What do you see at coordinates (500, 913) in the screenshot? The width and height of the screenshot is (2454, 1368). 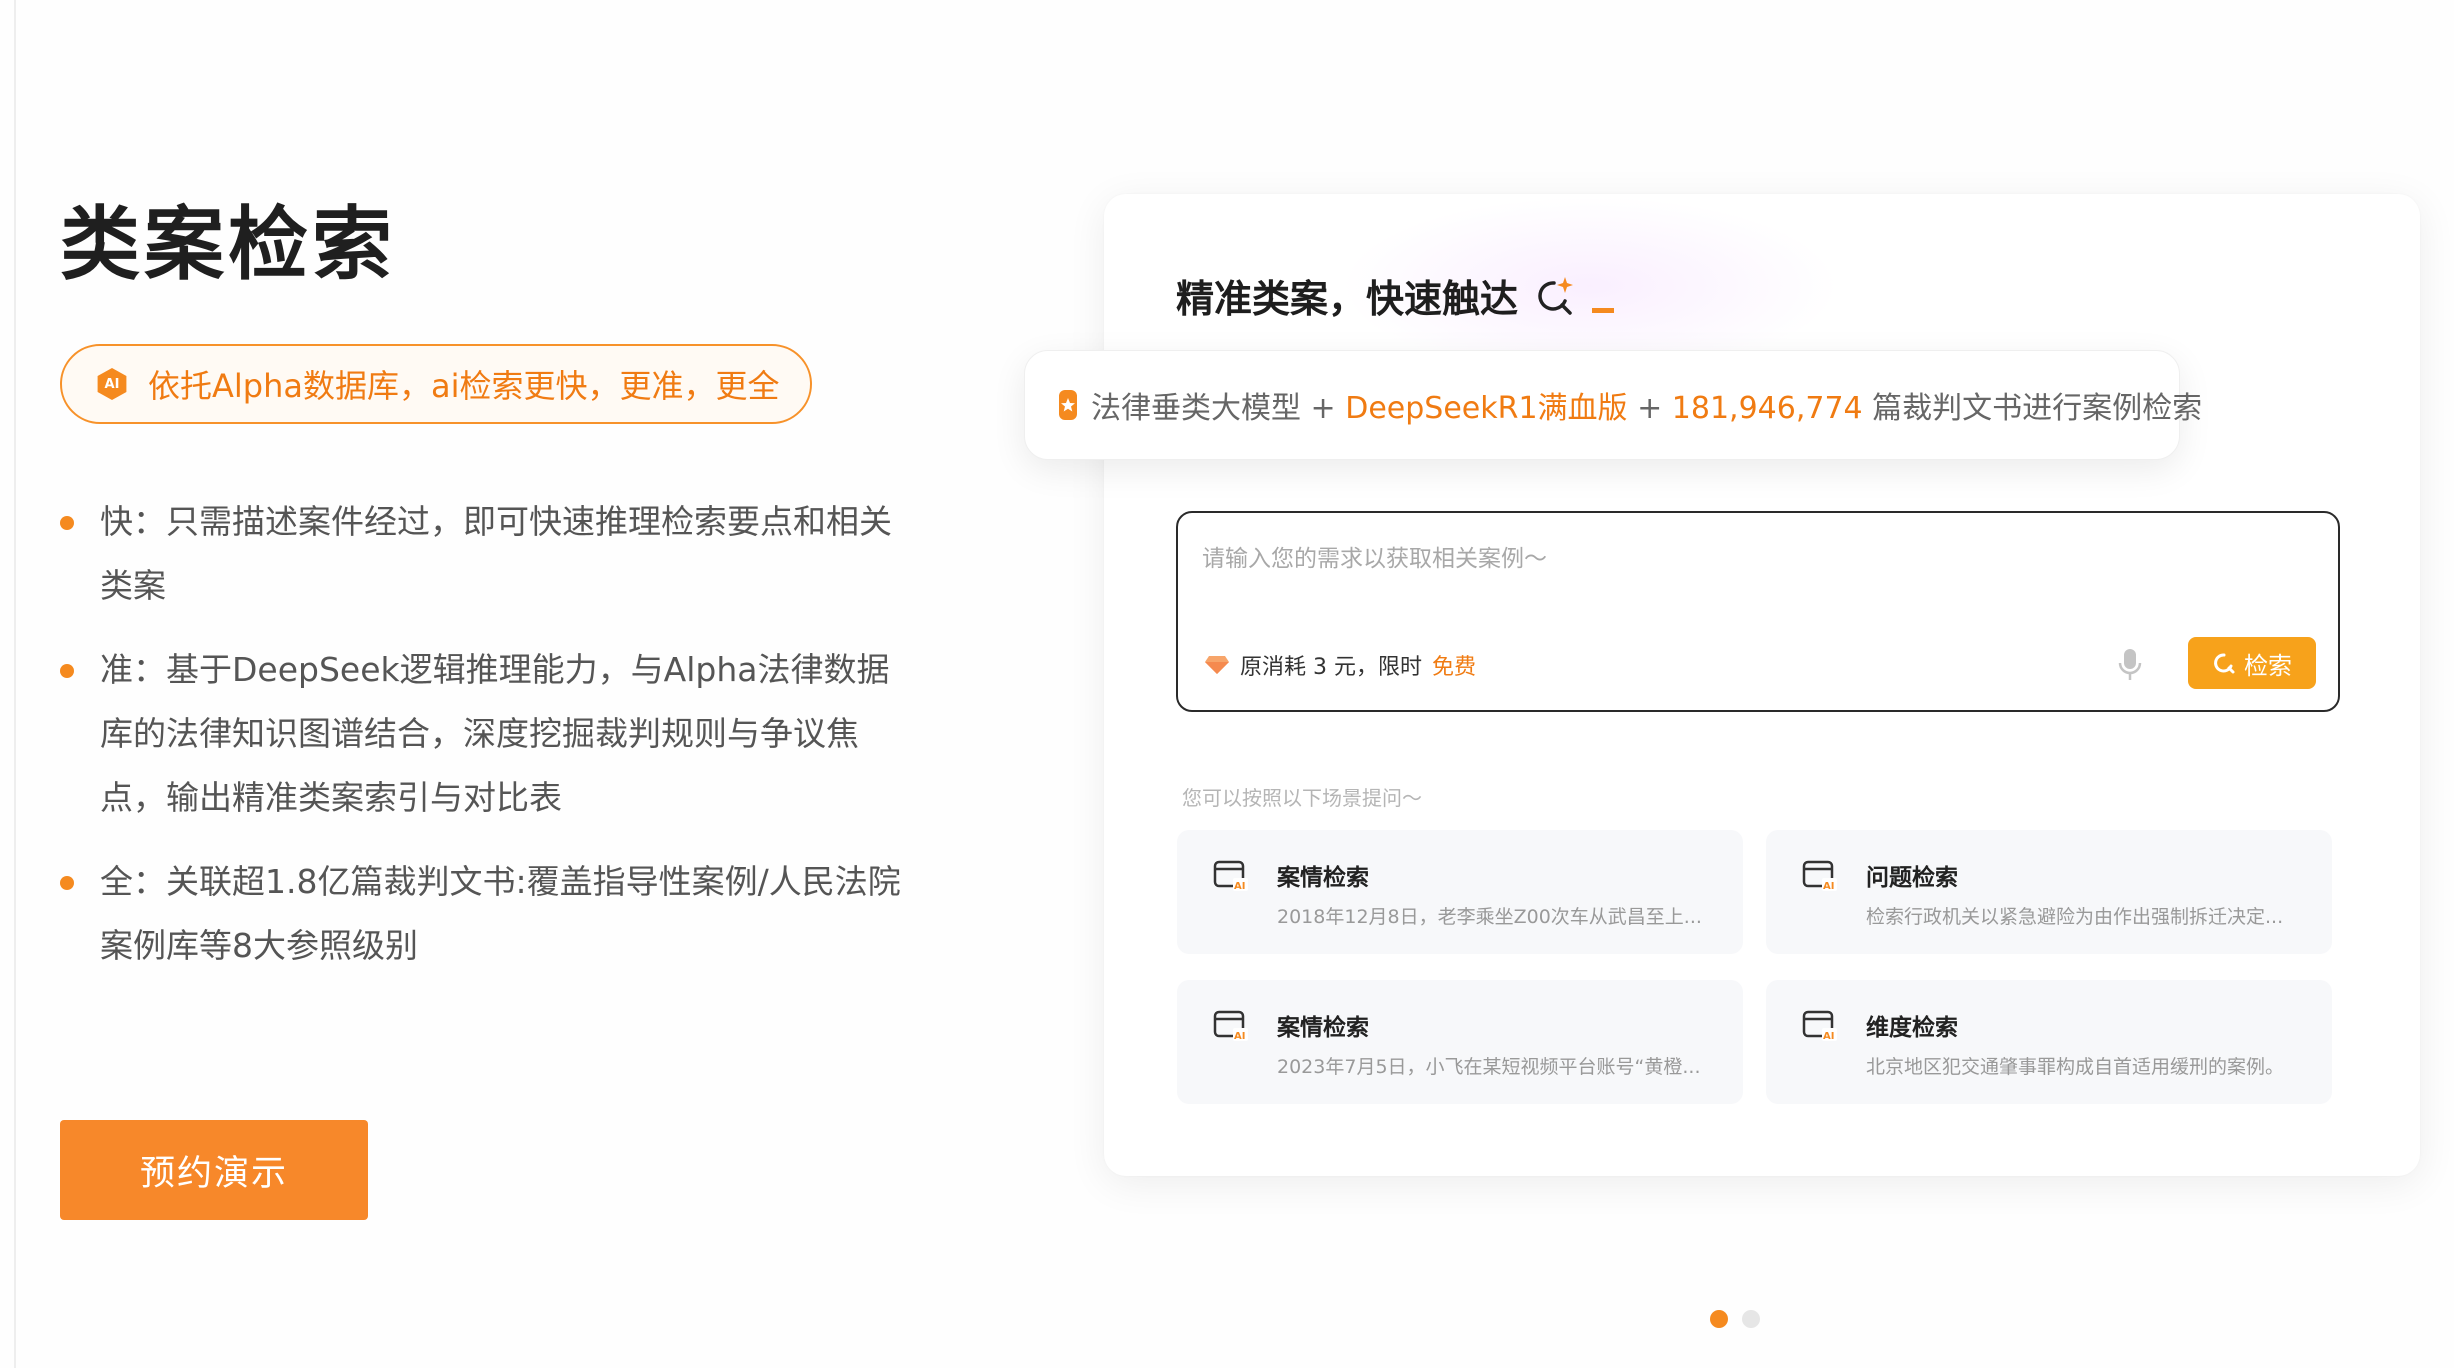 I see `feature-text: 全：关联超1.8亿篇裁判文书:覆盖指导性案例/人民法院案例库等8大参照级别` at bounding box center [500, 913].